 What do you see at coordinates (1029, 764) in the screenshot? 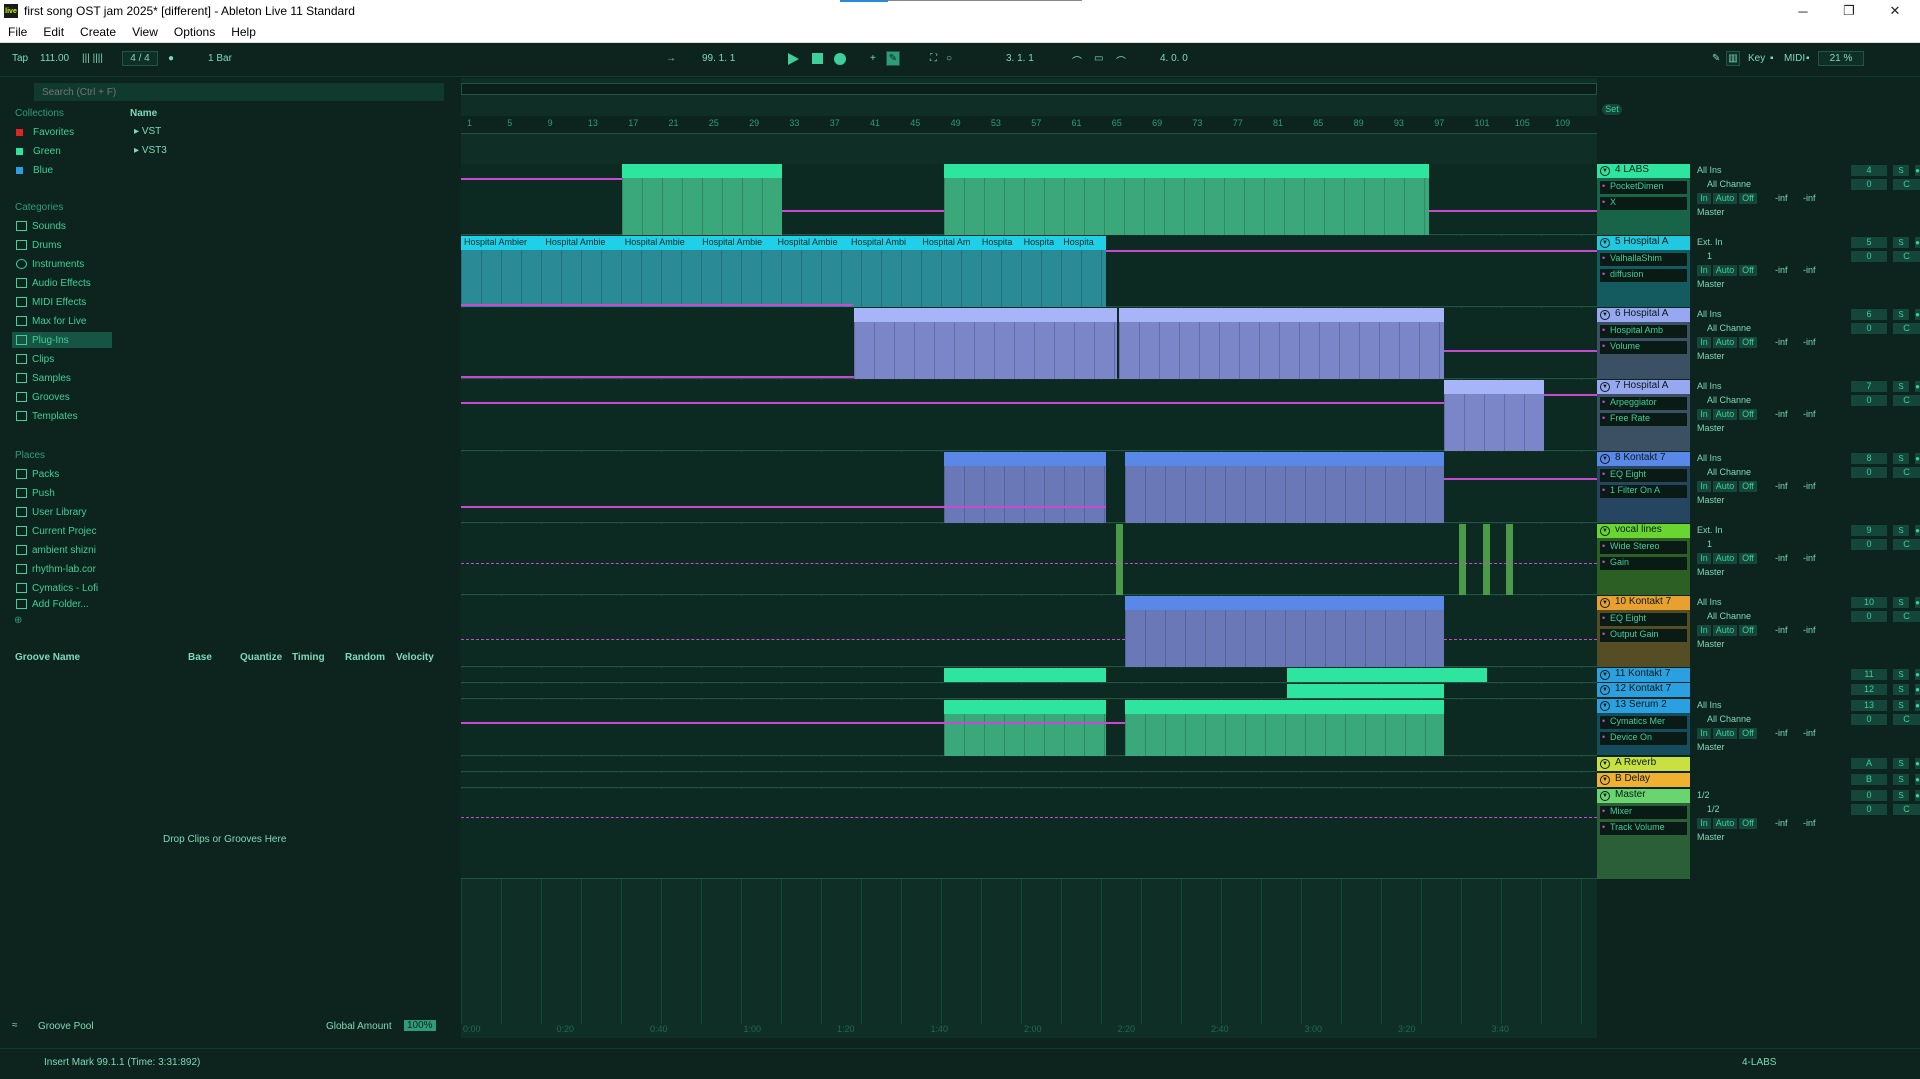
I see `lane-a-reverb` at bounding box center [1029, 764].